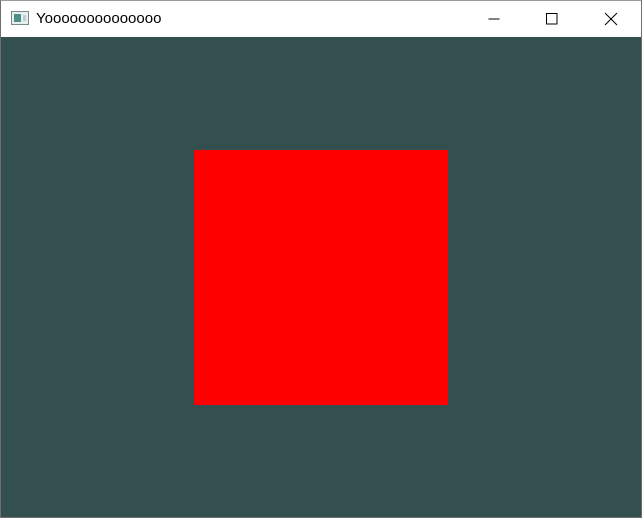 The image size is (642, 518). I want to click on window-title: Yoooooooooooooo, so click(99, 18).